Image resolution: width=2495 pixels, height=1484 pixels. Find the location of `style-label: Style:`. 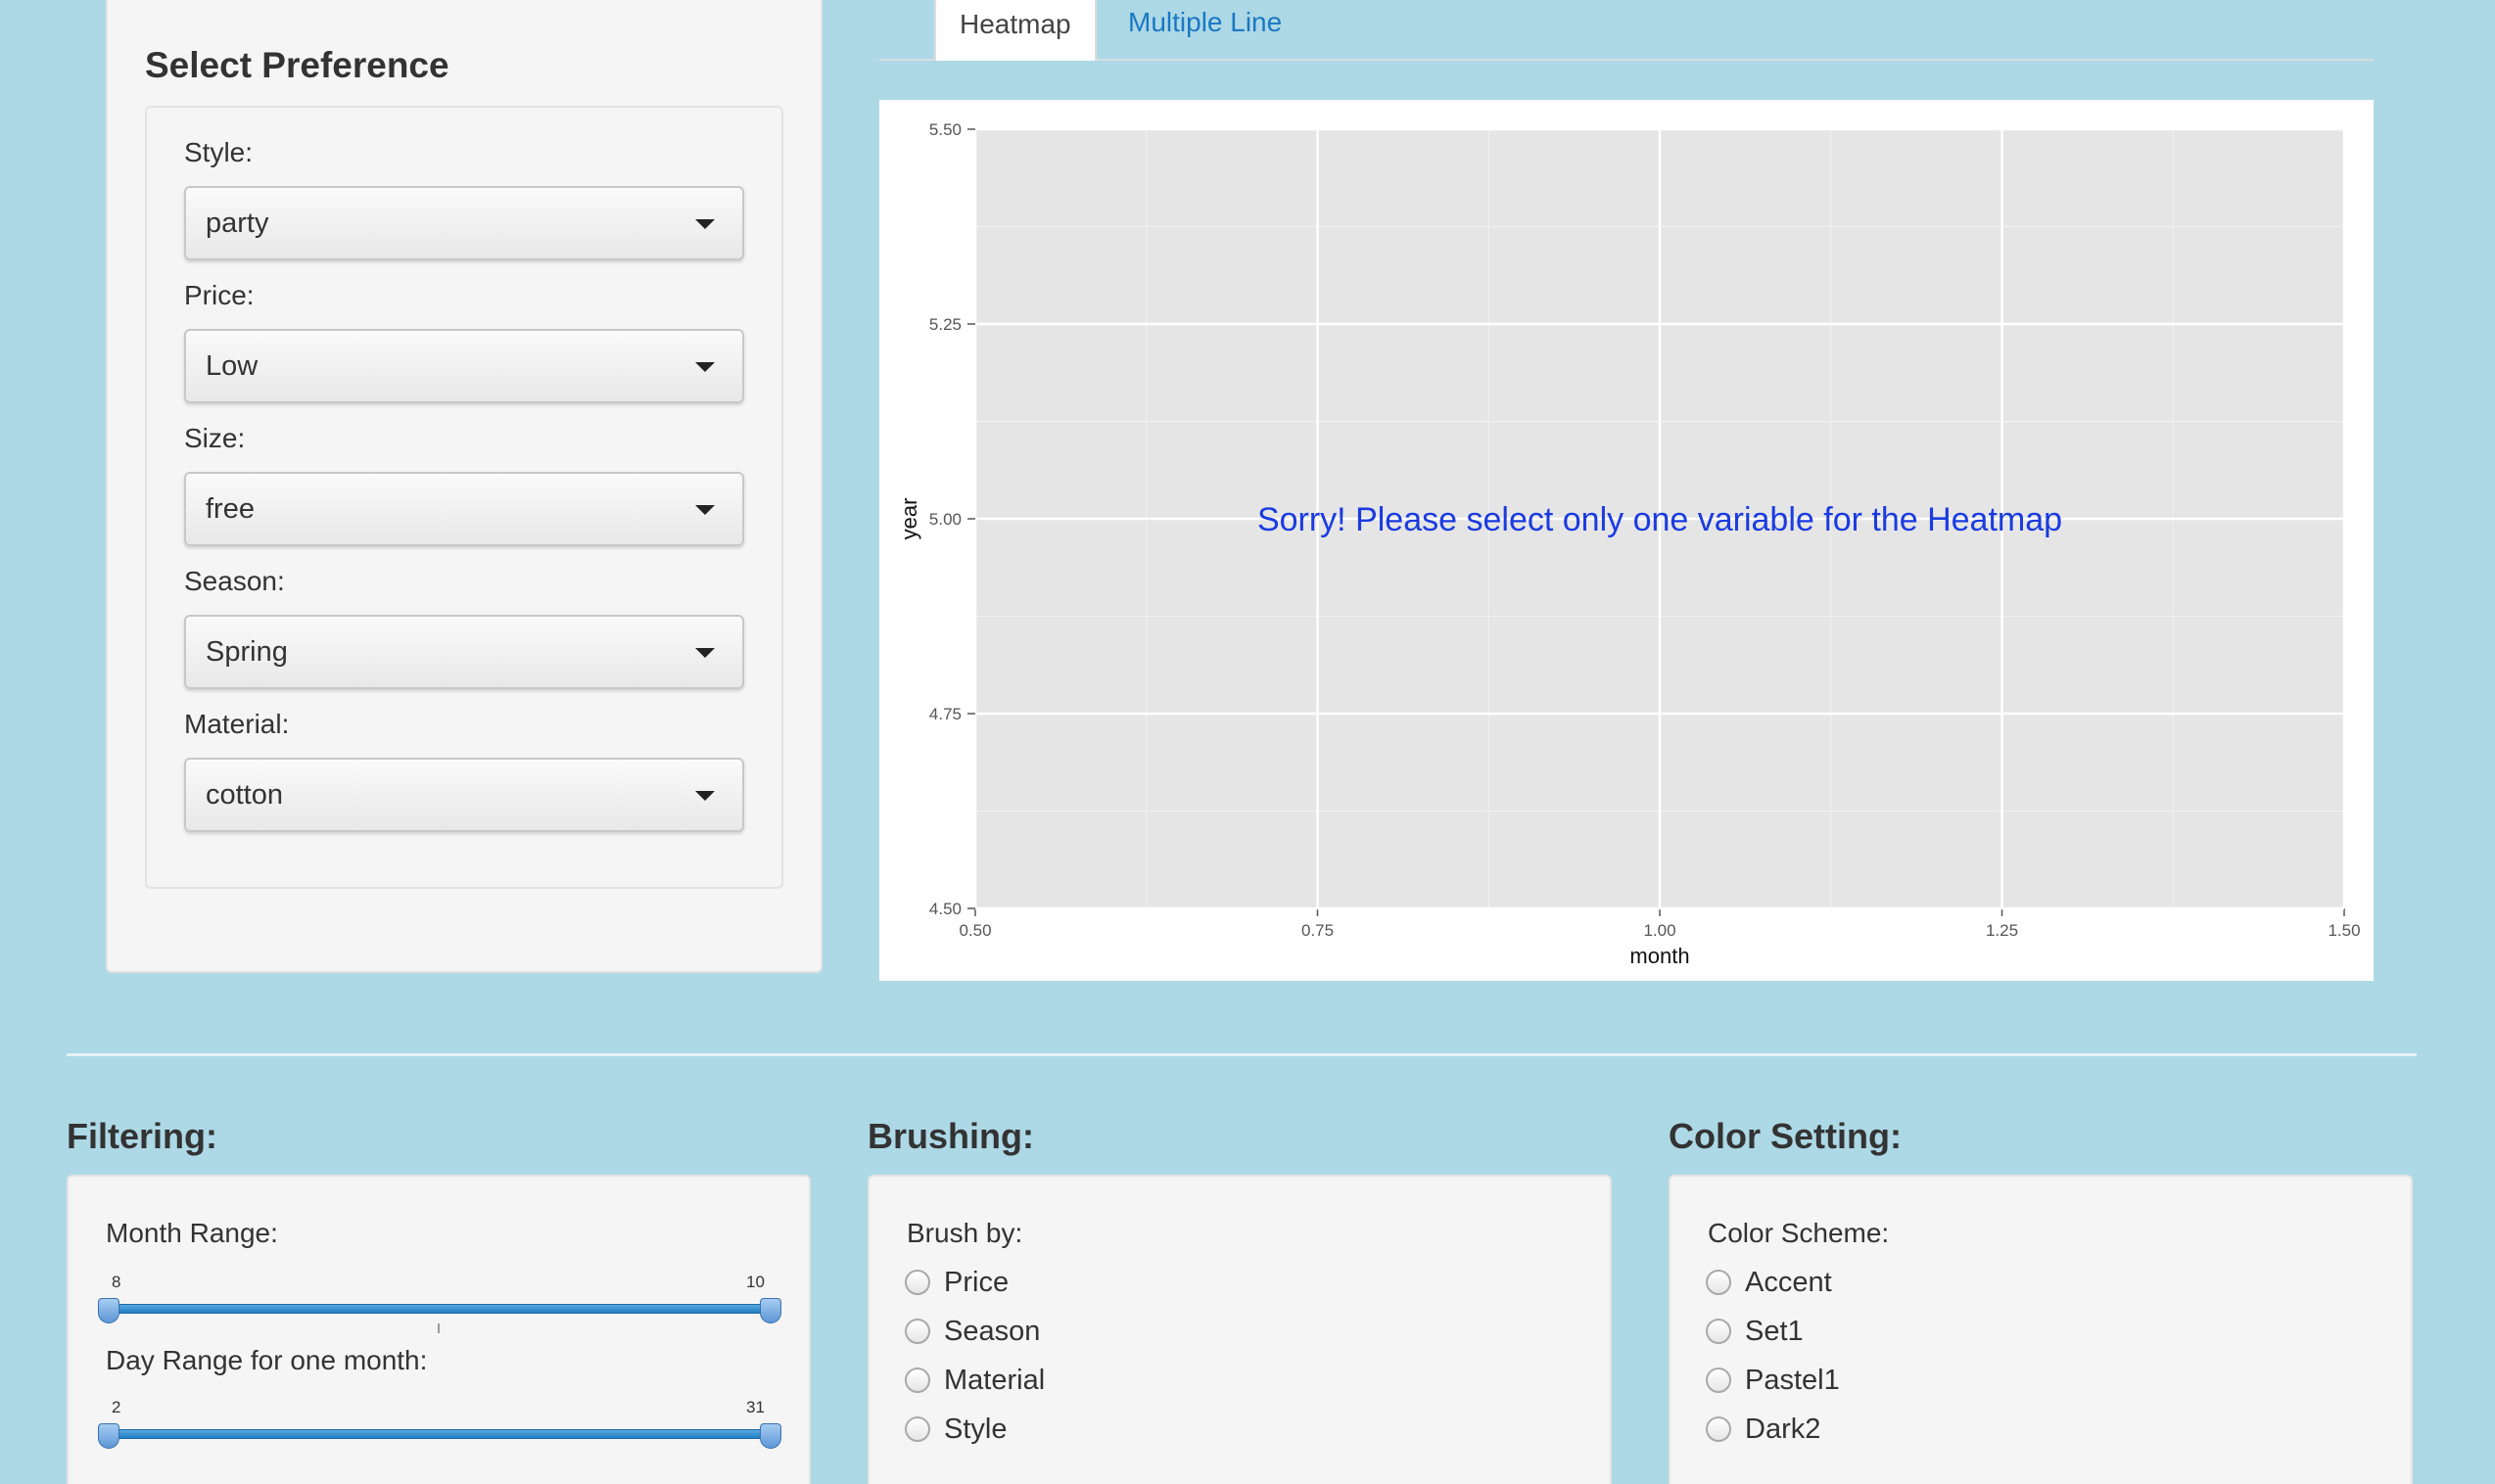

style-label: Style: is located at coordinates (219, 152).